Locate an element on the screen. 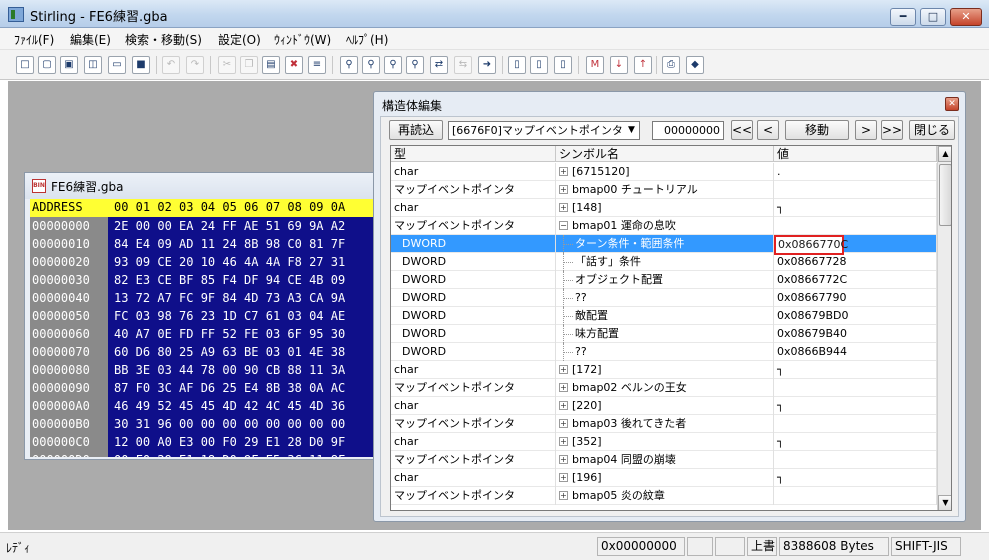 Image resolution: width=989 pixels, height=560 pixels. cell-value: 0x0866770C is located at coordinates (855, 245).